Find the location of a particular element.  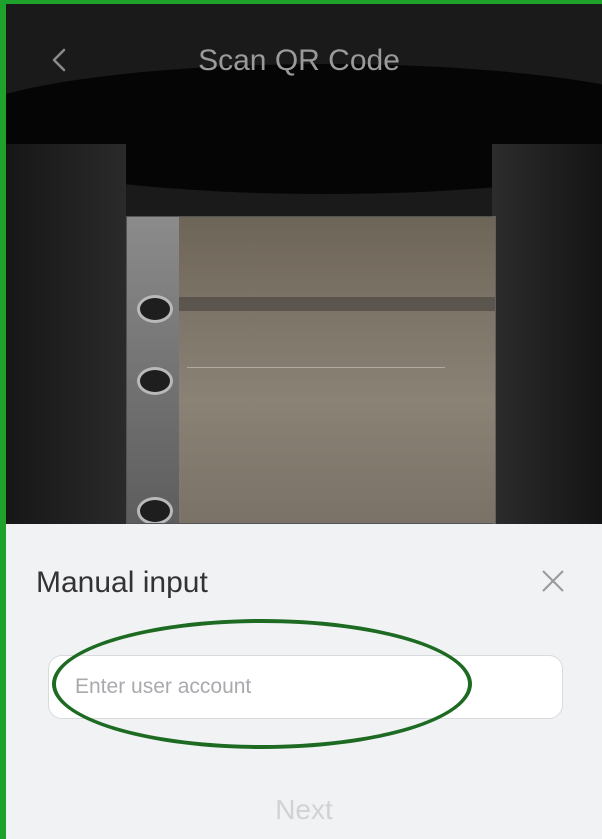

close-icon is located at coordinates (553, 581).